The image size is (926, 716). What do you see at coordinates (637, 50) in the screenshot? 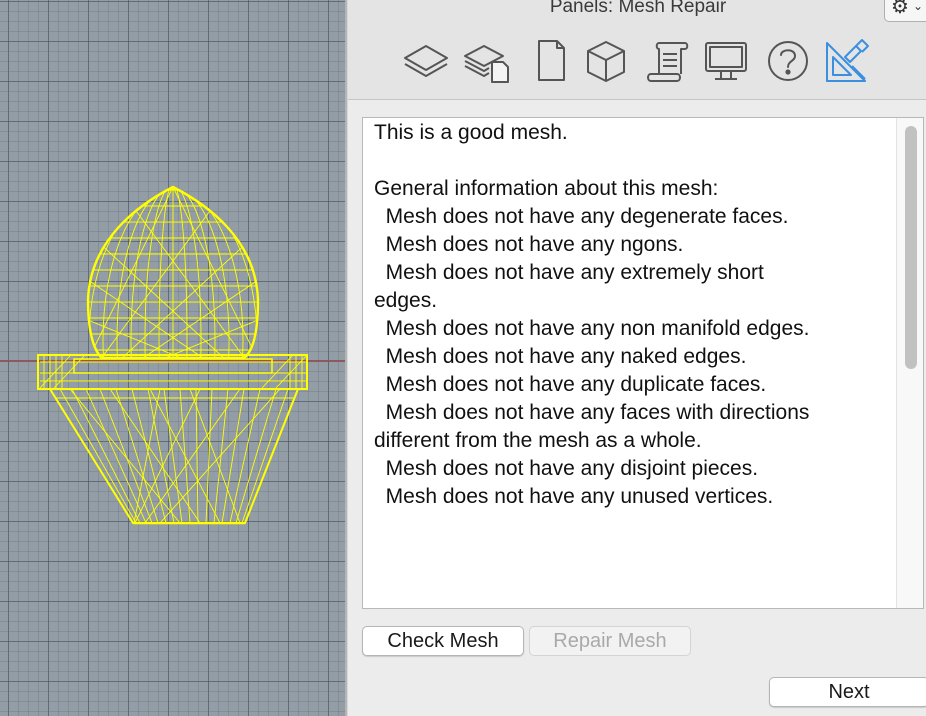
I see `panel-header: Panels: Mesh Repair ⚙ ⌄` at bounding box center [637, 50].